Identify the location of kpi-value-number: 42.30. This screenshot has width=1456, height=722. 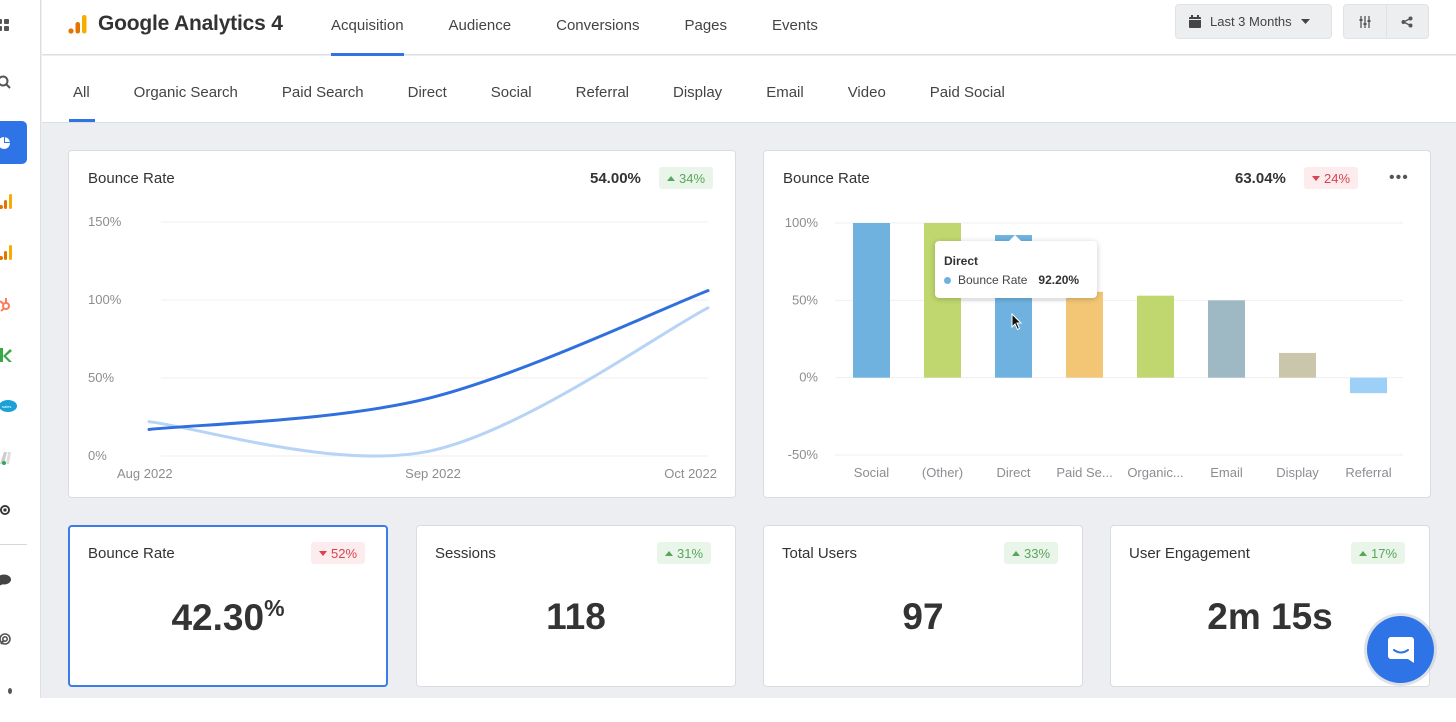
(218, 617).